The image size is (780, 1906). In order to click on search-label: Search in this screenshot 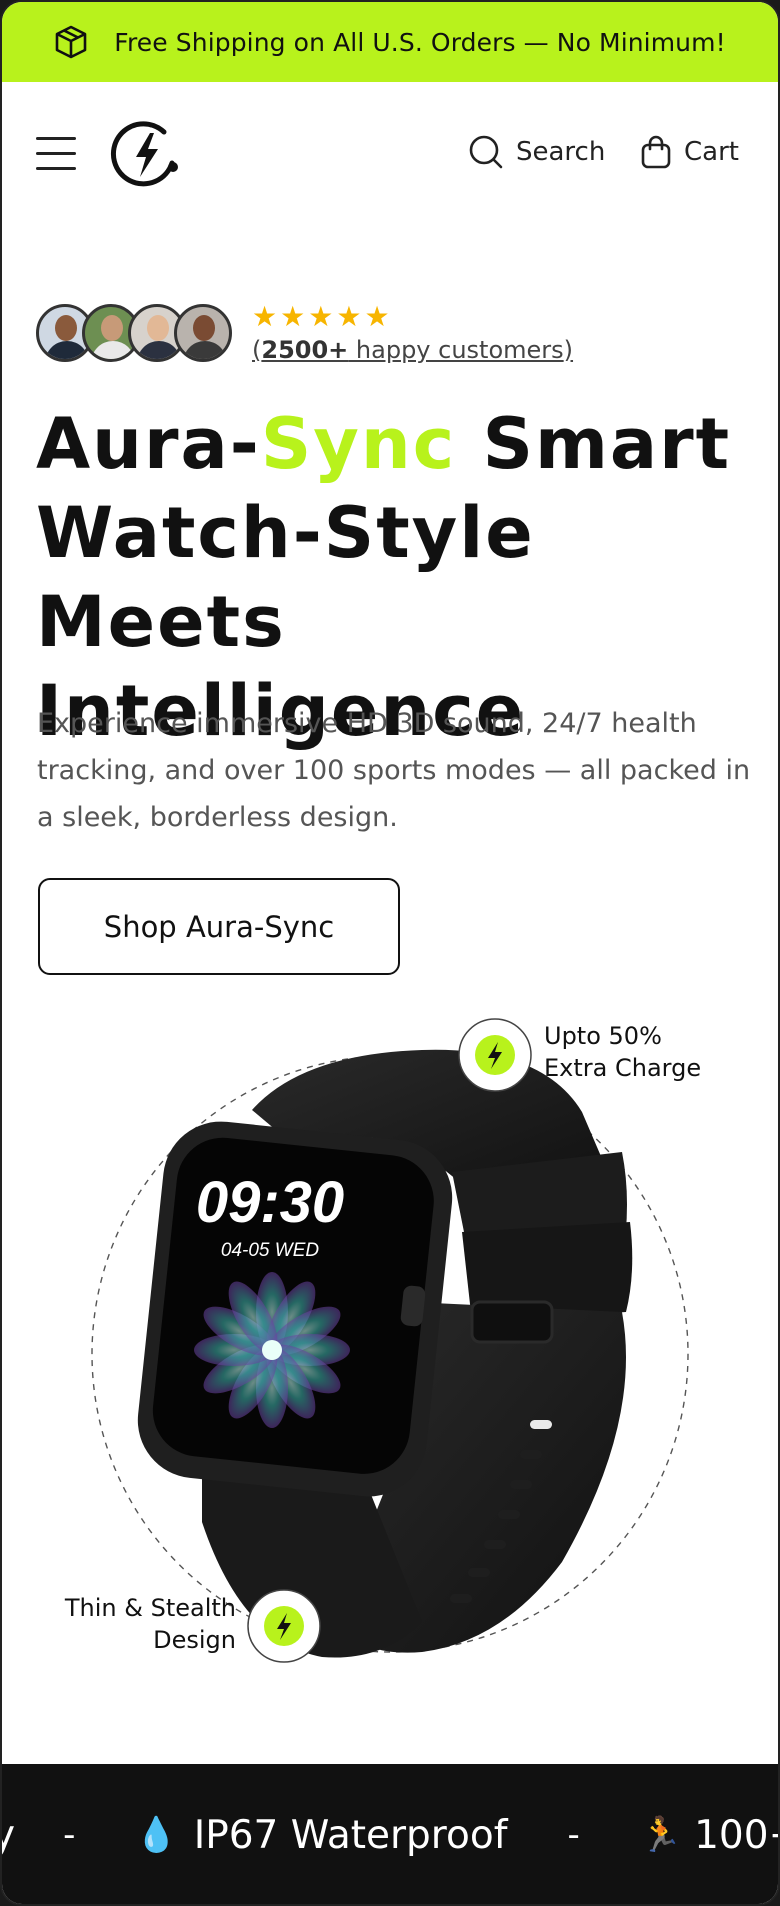, I will do `click(561, 152)`.